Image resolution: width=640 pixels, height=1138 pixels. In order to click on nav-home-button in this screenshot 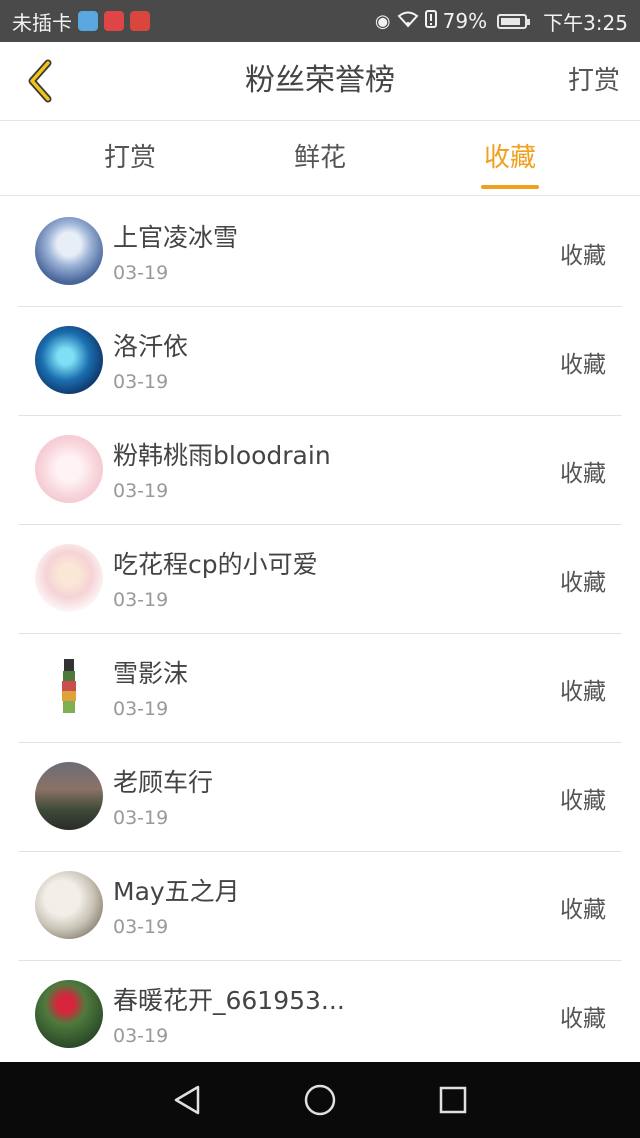, I will do `click(320, 1100)`.